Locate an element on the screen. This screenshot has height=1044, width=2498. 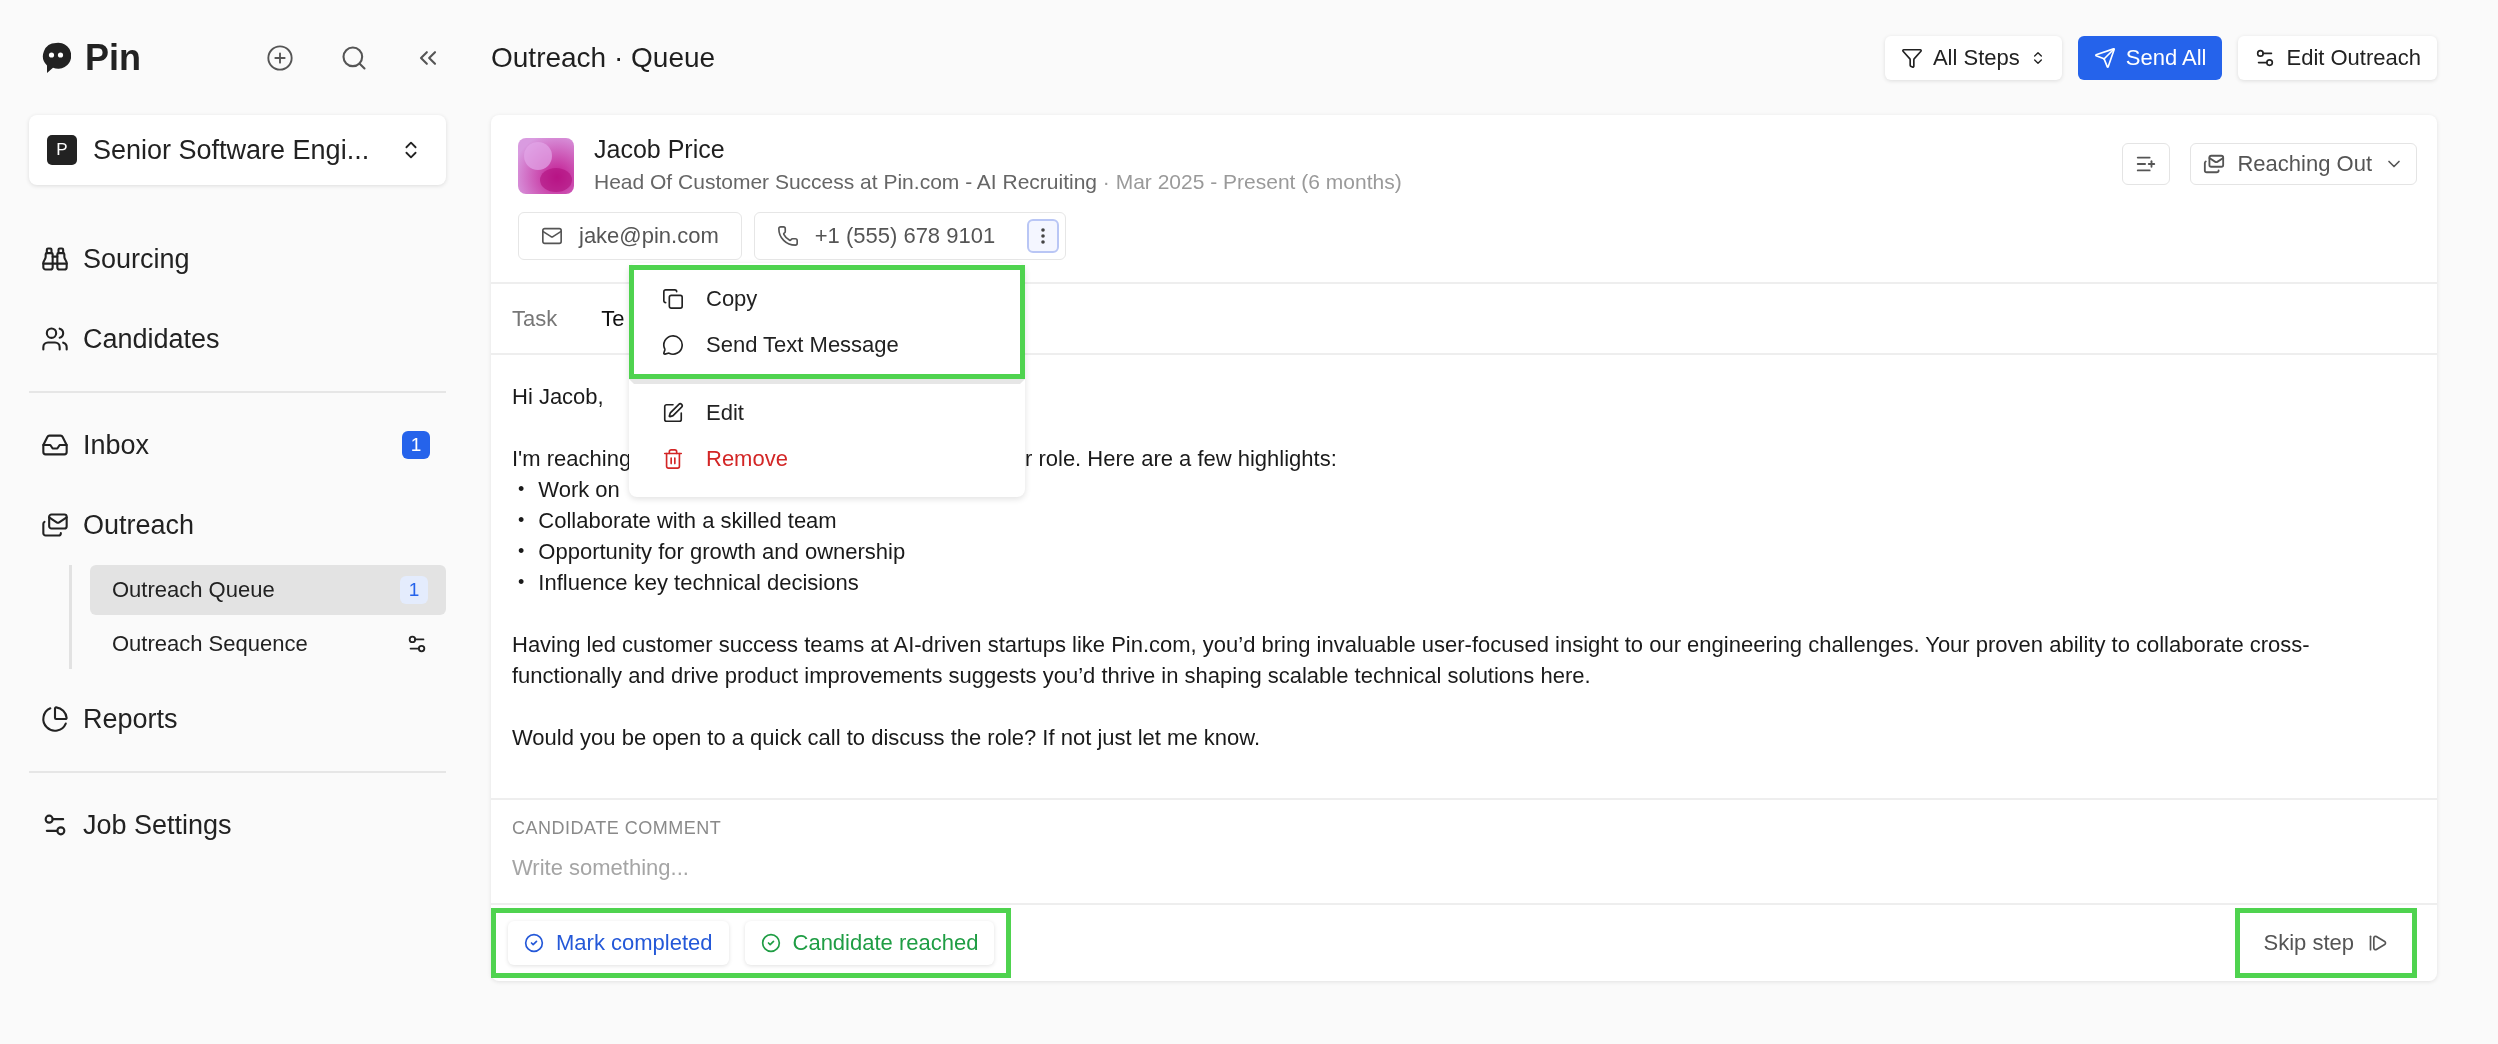
sliders-icon is located at coordinates (417, 644).